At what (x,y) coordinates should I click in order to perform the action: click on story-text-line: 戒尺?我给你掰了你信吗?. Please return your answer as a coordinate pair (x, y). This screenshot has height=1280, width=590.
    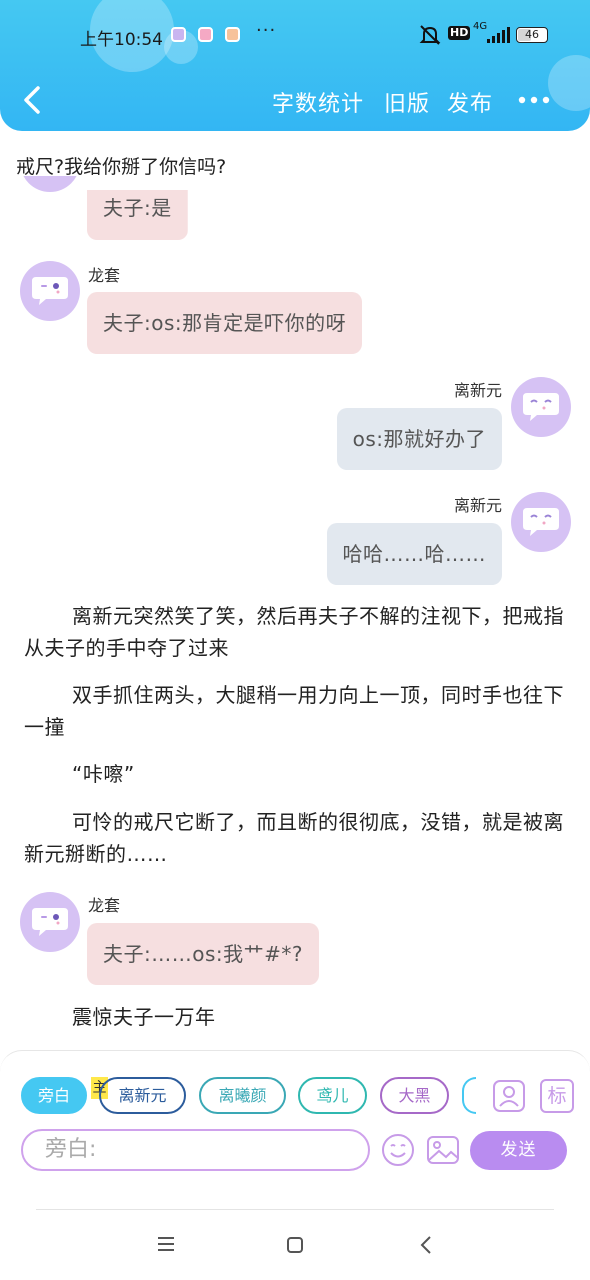
    Looking at the image, I should click on (121, 167).